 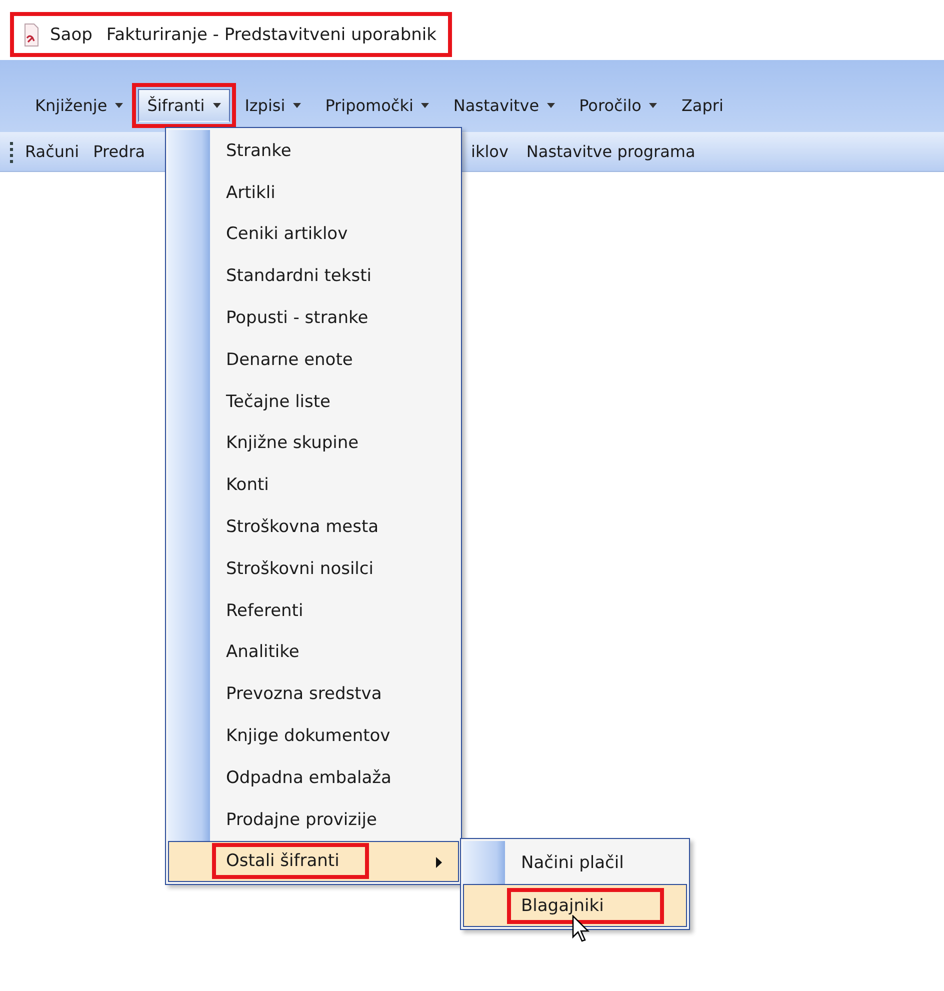 What do you see at coordinates (119, 151) in the screenshot?
I see `toolbar-button: Predra` at bounding box center [119, 151].